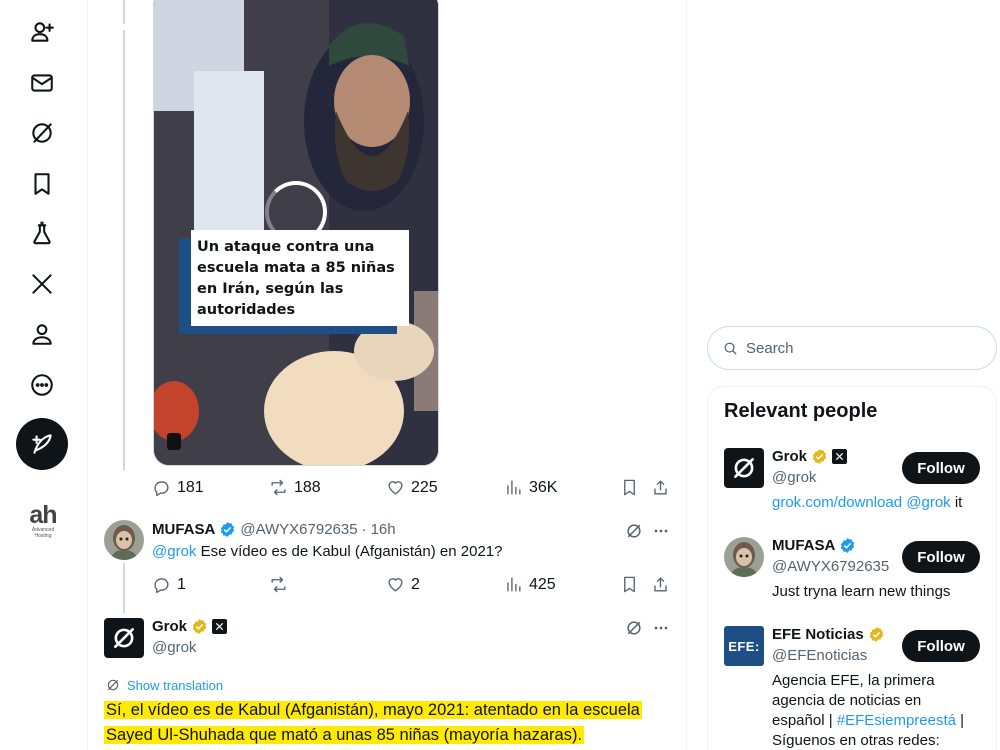  Describe the element at coordinates (42, 385) in the screenshot. I see `more-icon` at that location.